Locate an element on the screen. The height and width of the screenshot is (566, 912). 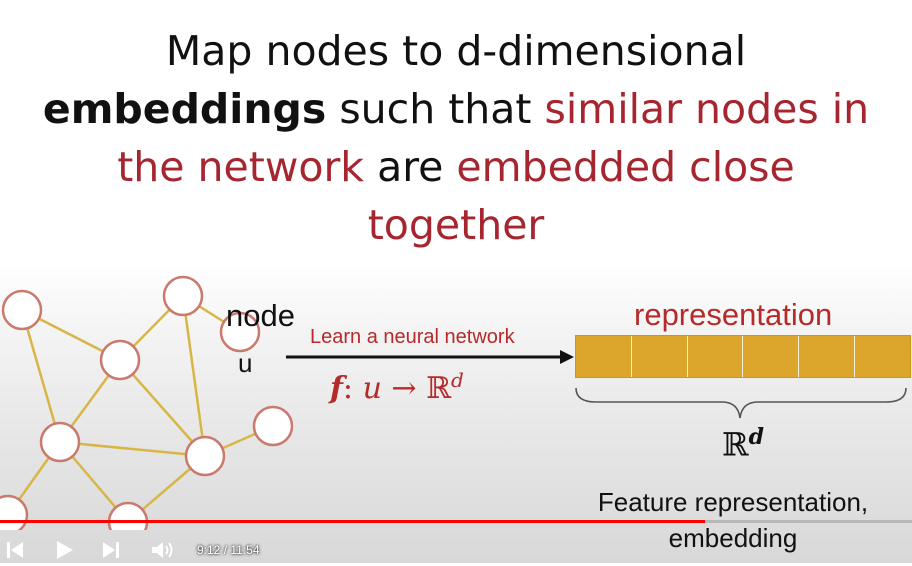
title-highlight: similar nodes in is located at coordinates (707, 109).